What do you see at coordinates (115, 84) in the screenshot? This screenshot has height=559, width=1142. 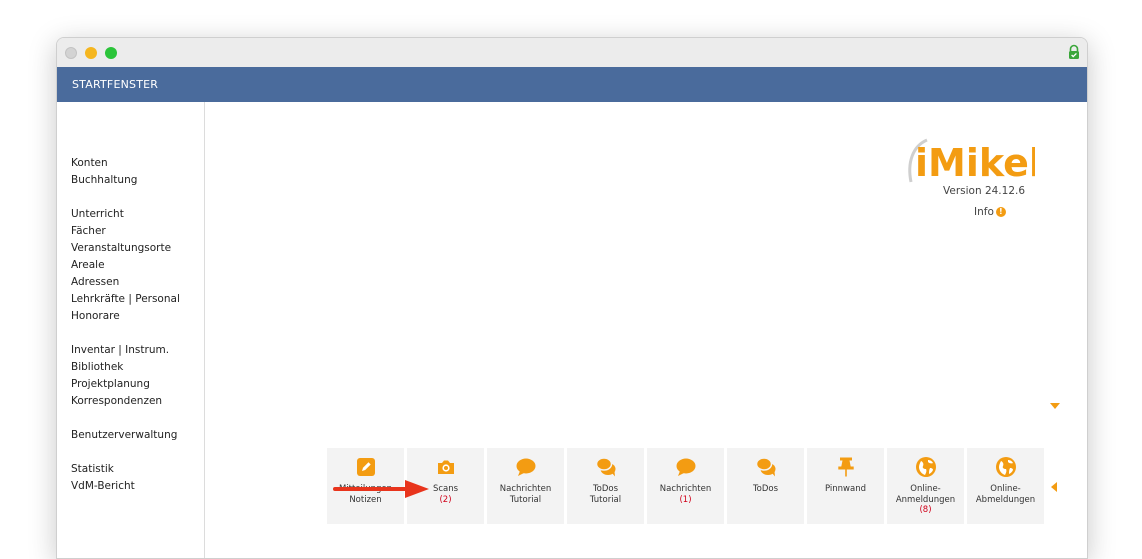 I see `page-title: STARTFENSTER` at bounding box center [115, 84].